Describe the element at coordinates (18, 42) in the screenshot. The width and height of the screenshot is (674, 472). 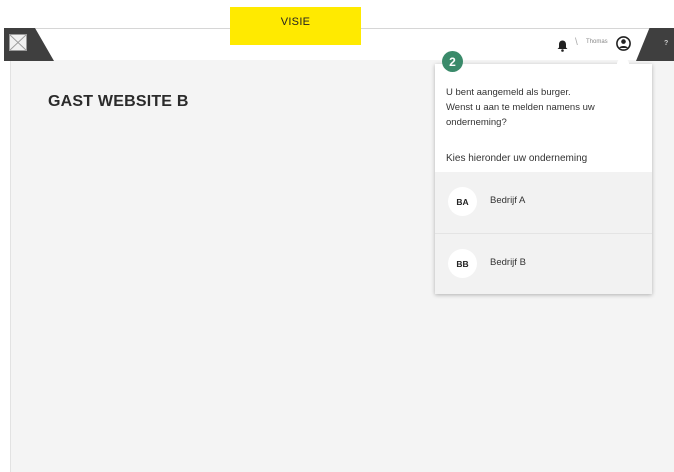
I see `image-placeholder-icon` at that location.